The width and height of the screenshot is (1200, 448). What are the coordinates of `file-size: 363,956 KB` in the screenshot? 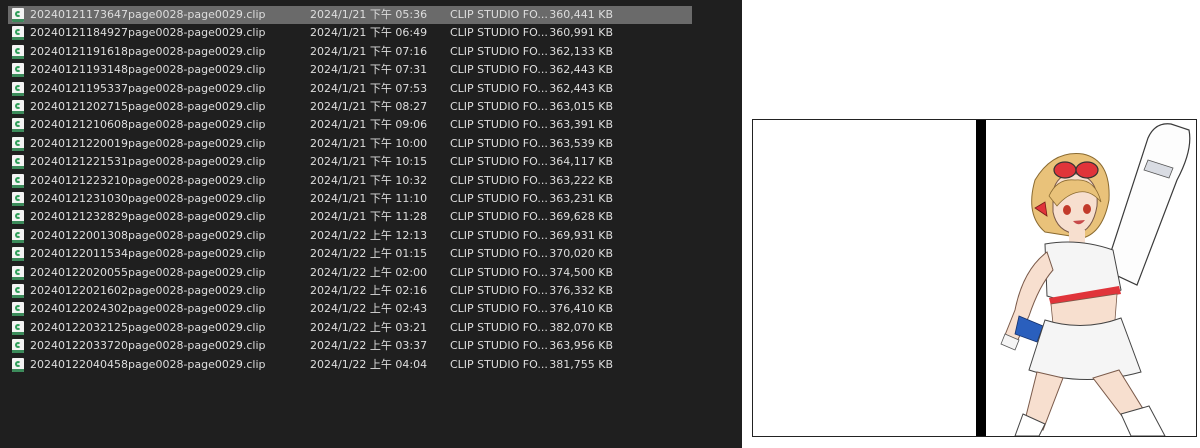 It's located at (581, 346).